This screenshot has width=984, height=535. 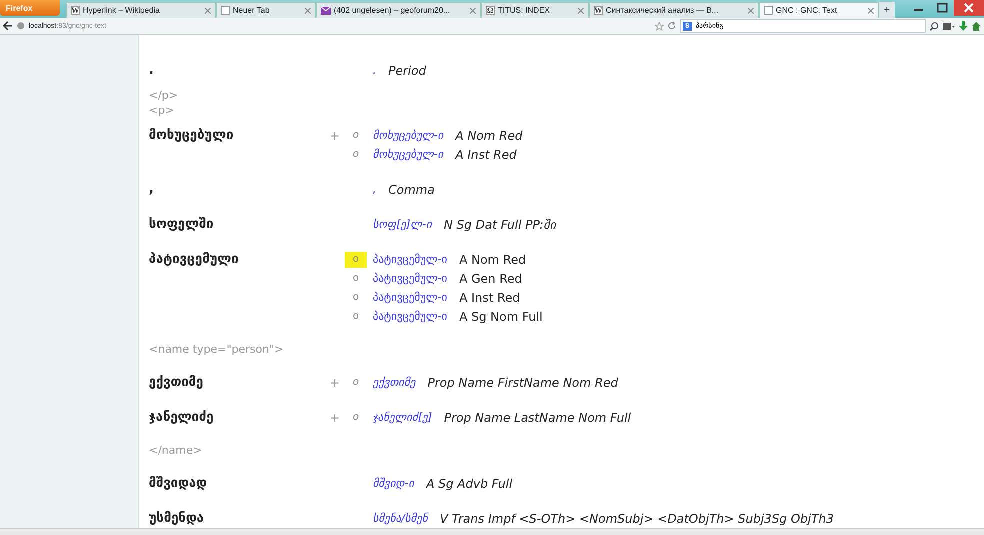 I want to click on lemma-link: მშვიდ-ი, so click(x=393, y=483).